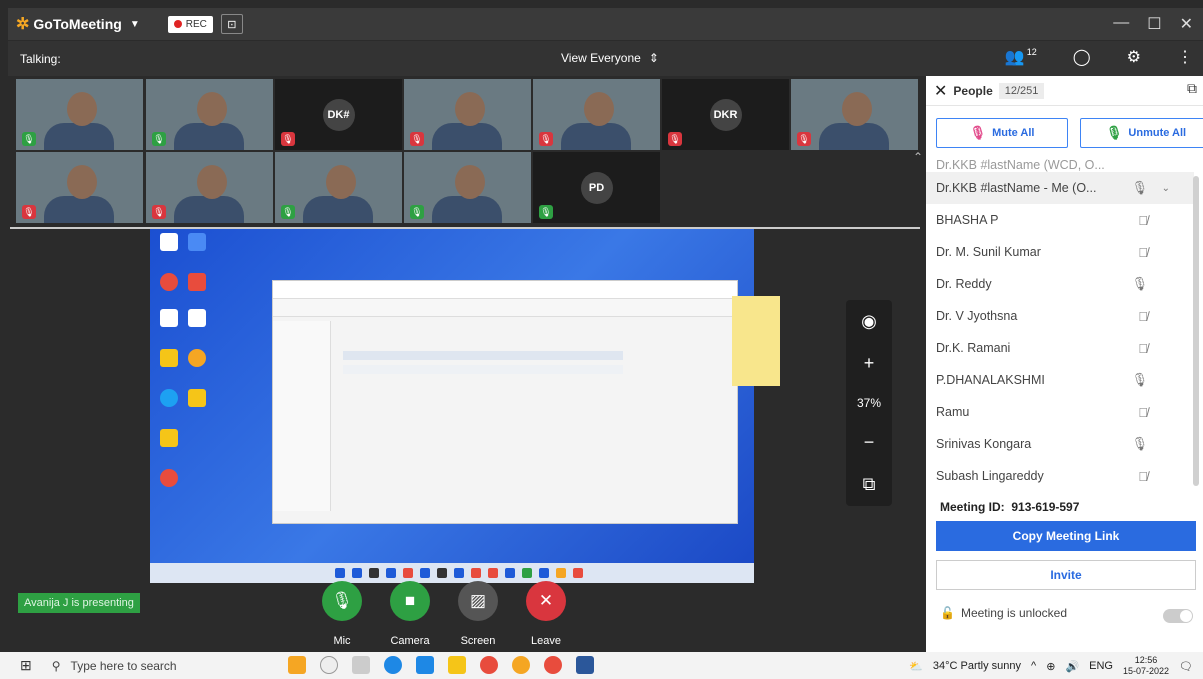 This screenshot has width=1203, height=679. I want to click on participant-video, so click(598, 108).